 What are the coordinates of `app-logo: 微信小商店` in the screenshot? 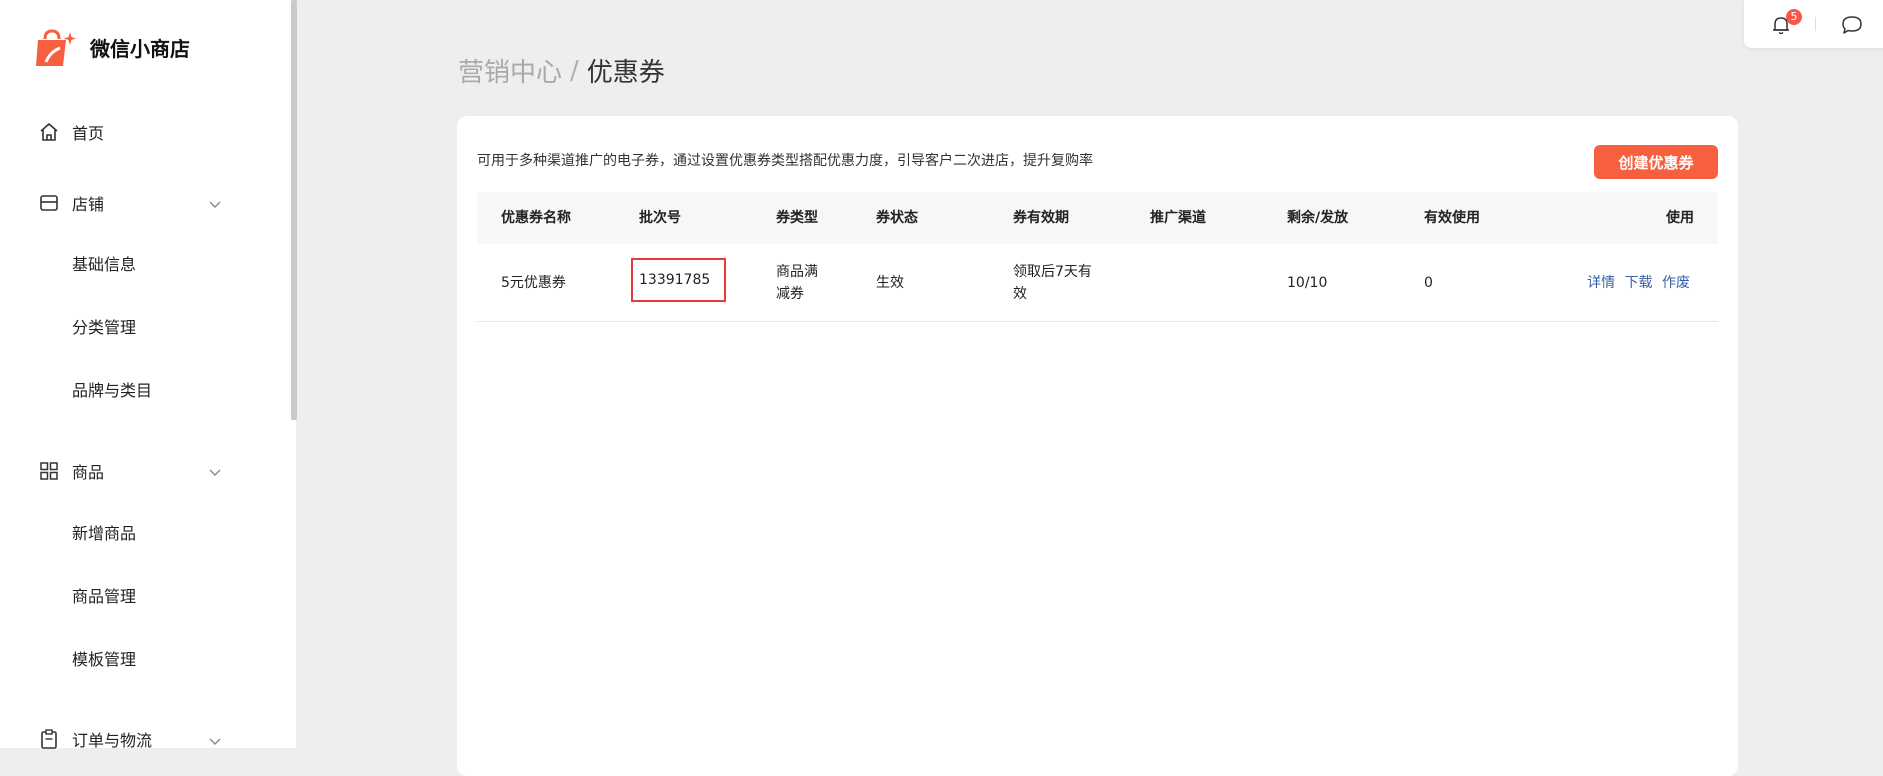 It's located at (112, 47).